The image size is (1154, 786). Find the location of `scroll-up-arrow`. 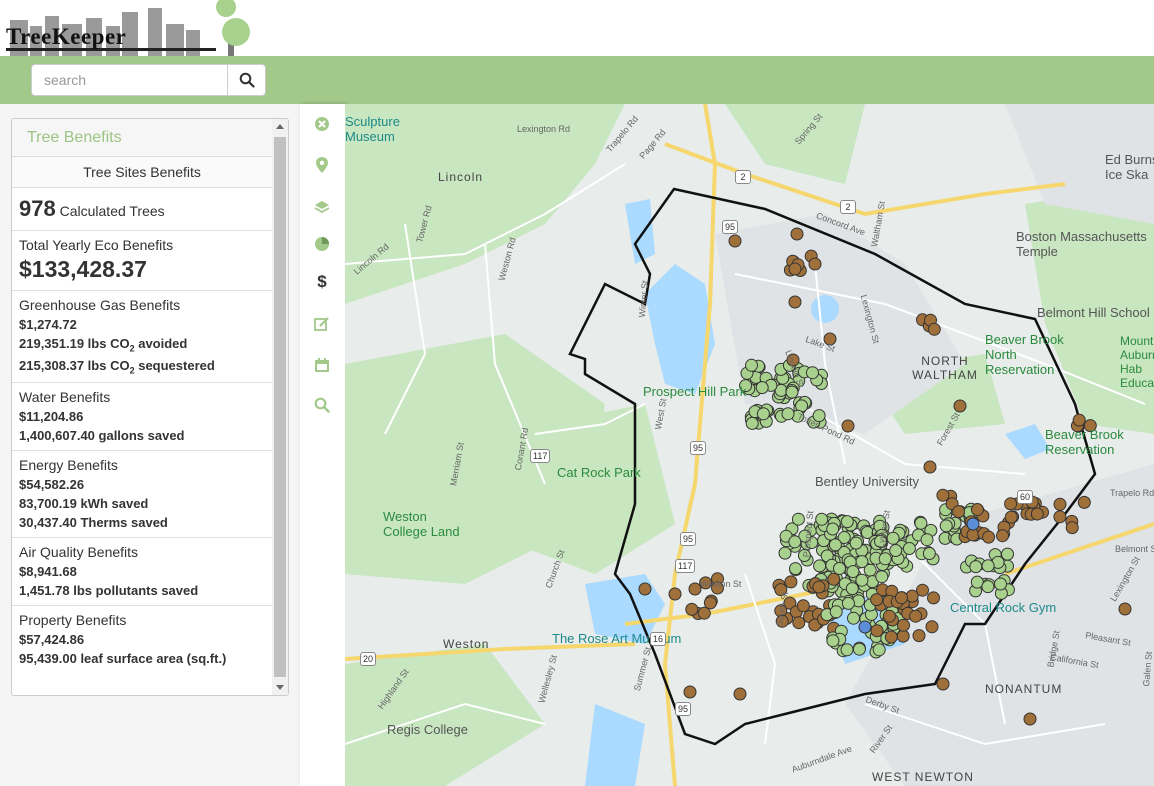

scroll-up-arrow is located at coordinates (280, 126).